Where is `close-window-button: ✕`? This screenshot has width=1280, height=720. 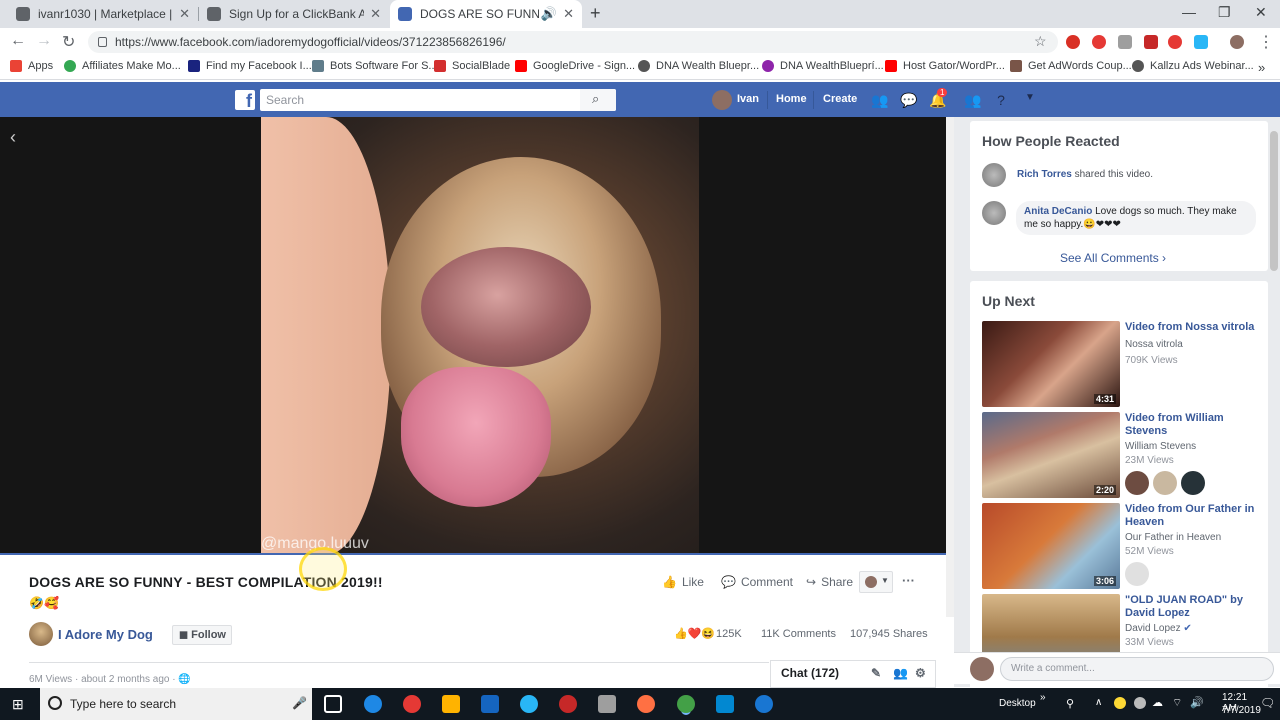 close-window-button: ✕ is located at coordinates (1261, 12).